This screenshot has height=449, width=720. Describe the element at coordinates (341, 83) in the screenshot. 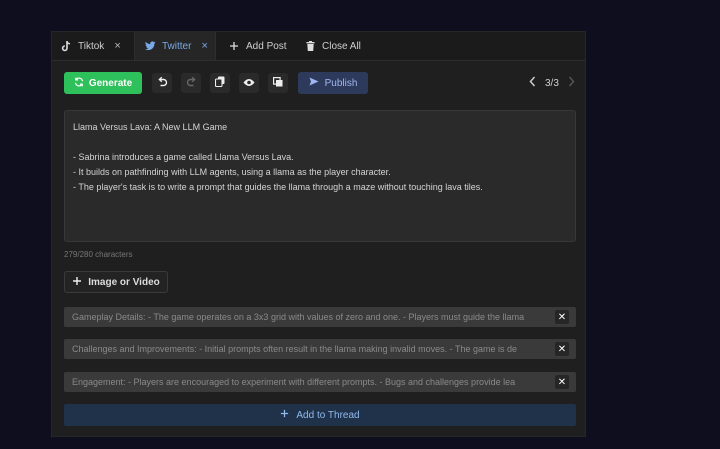

I see `publish-label: Publish` at that location.